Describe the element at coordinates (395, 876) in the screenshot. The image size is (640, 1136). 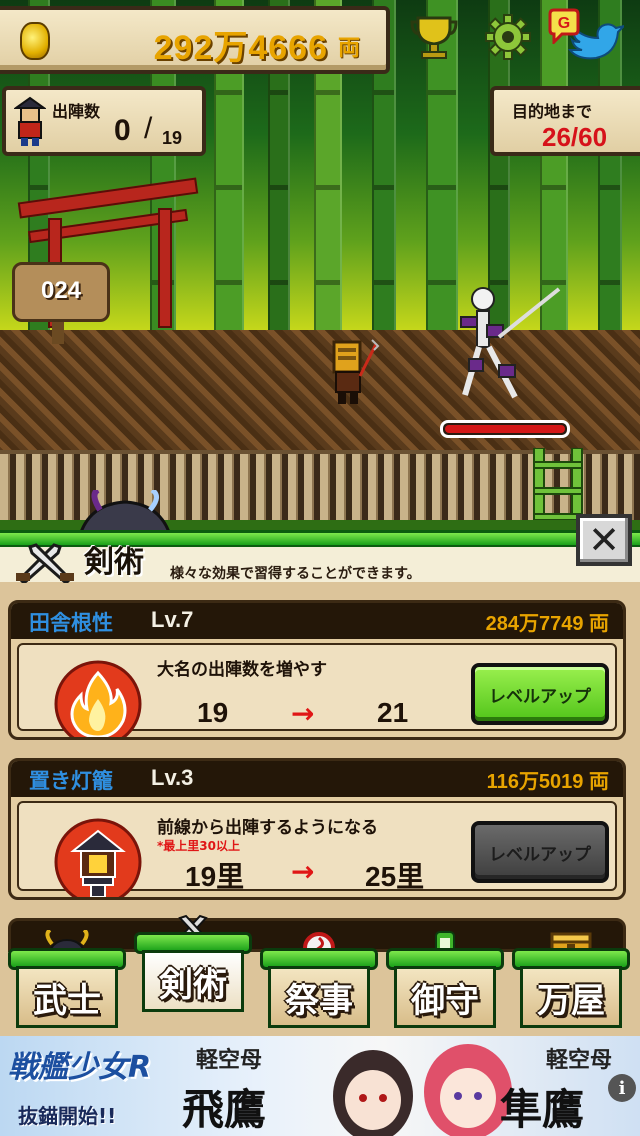
I see `skill-value-to: 25里` at that location.